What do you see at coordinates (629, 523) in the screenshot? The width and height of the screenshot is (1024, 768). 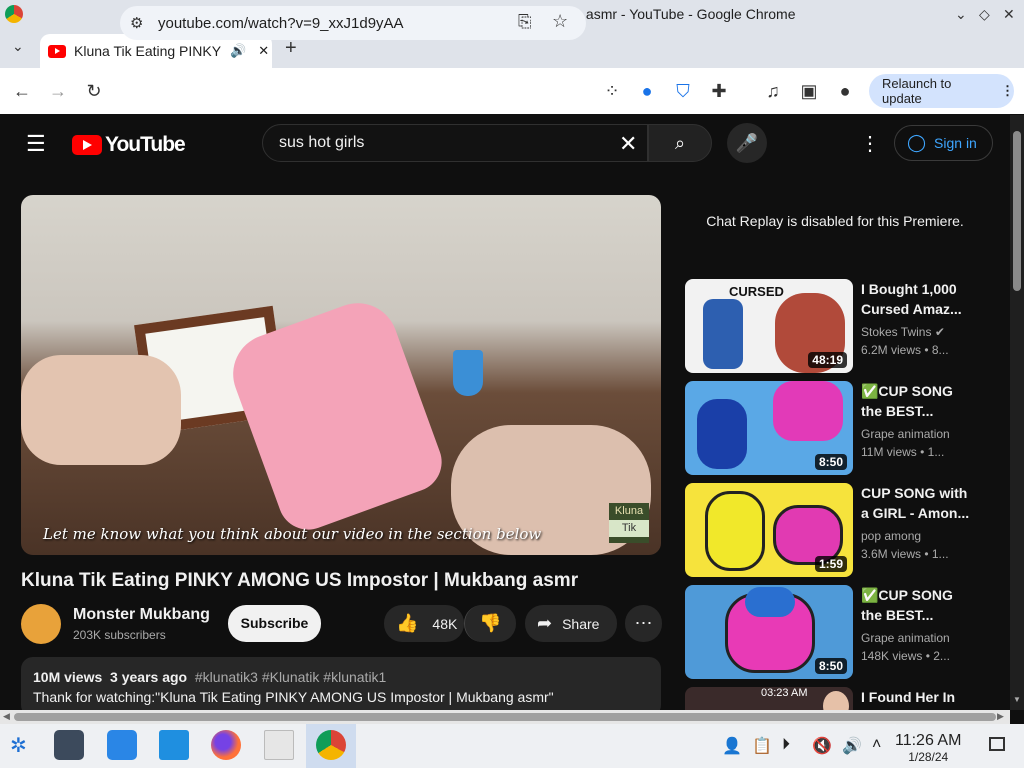 I see `video-watermark: Kluna Tik` at bounding box center [629, 523].